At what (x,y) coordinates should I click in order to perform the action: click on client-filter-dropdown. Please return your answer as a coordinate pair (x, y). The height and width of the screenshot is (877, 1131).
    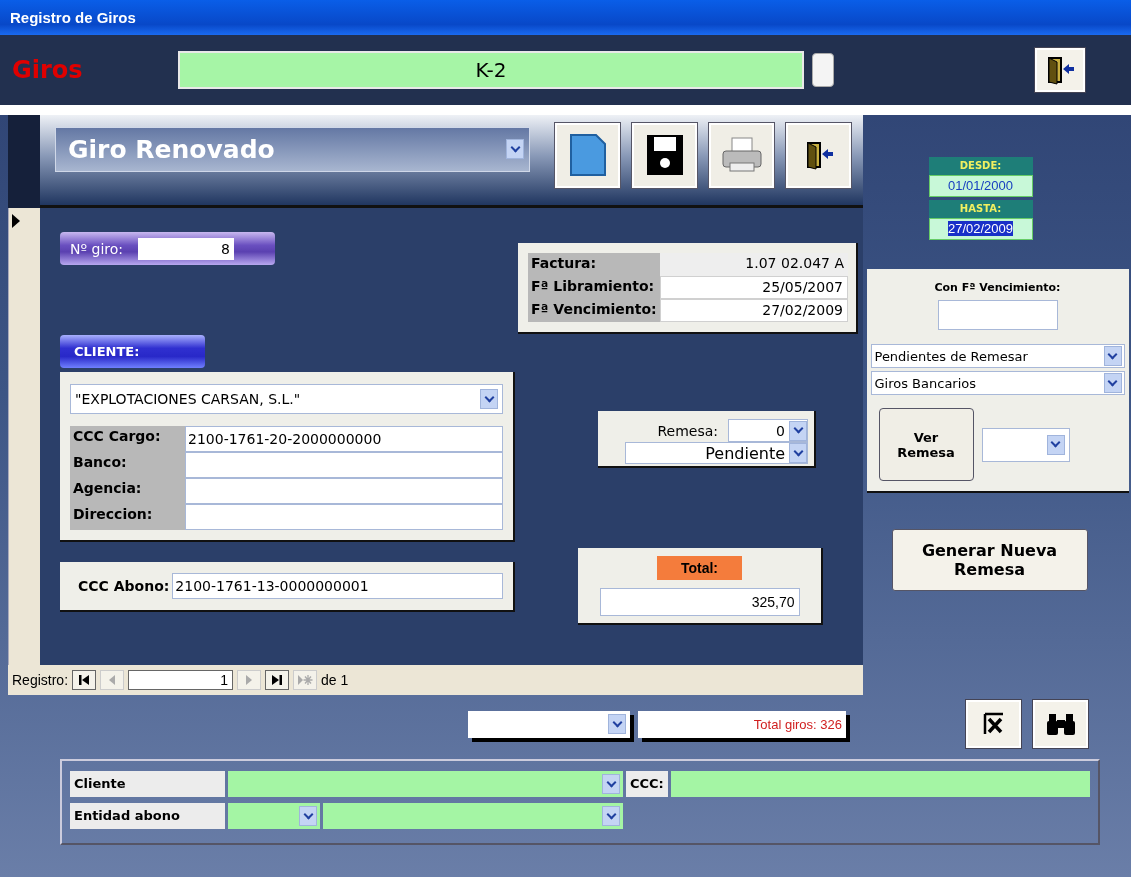
    Looking at the image, I should click on (425, 784).